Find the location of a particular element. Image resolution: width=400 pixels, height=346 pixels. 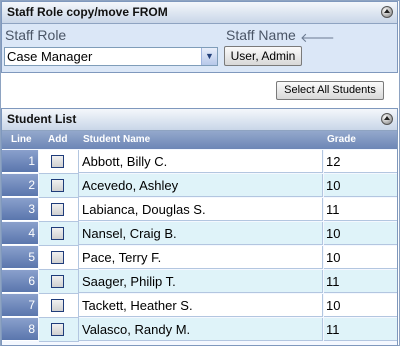

staff-name-button: User, Admin is located at coordinates (263, 56).